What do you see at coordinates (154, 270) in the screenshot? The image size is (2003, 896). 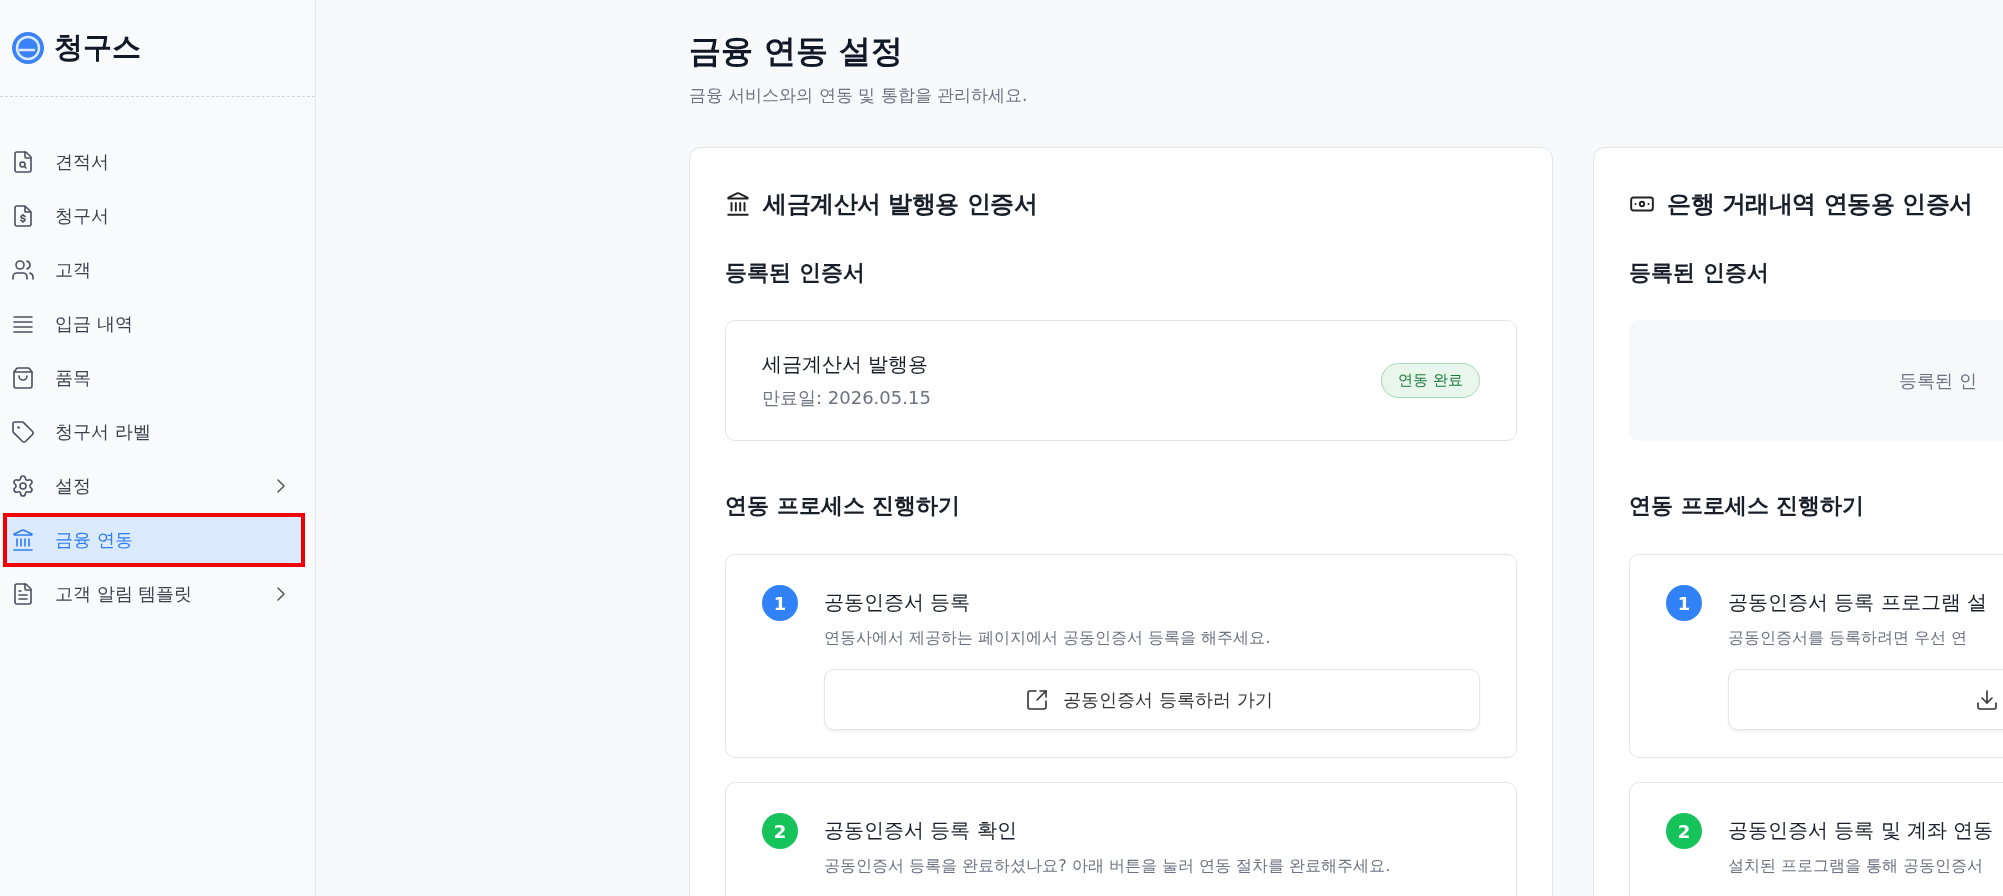 I see `sidebar-item: 고객` at bounding box center [154, 270].